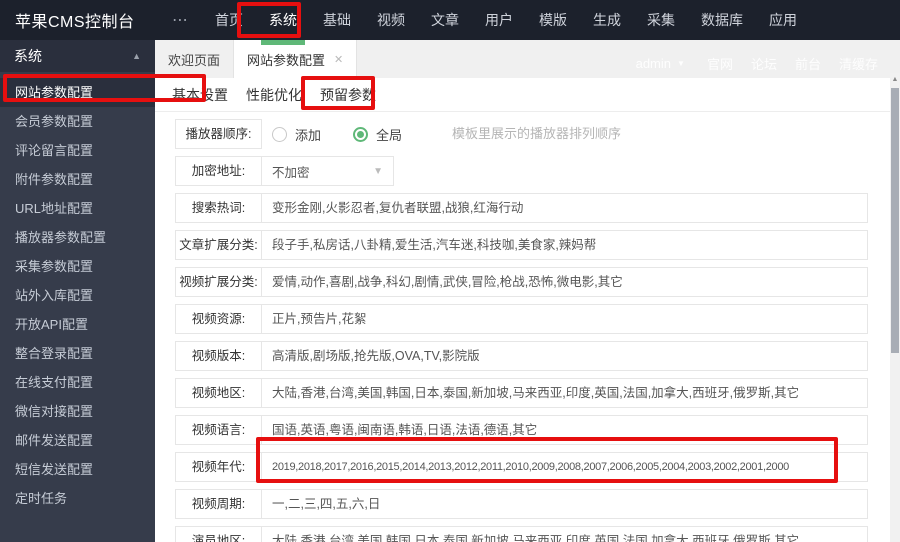  What do you see at coordinates (77, 411) in the screenshot?
I see `sidebar-item: 微信对接配置` at bounding box center [77, 411].